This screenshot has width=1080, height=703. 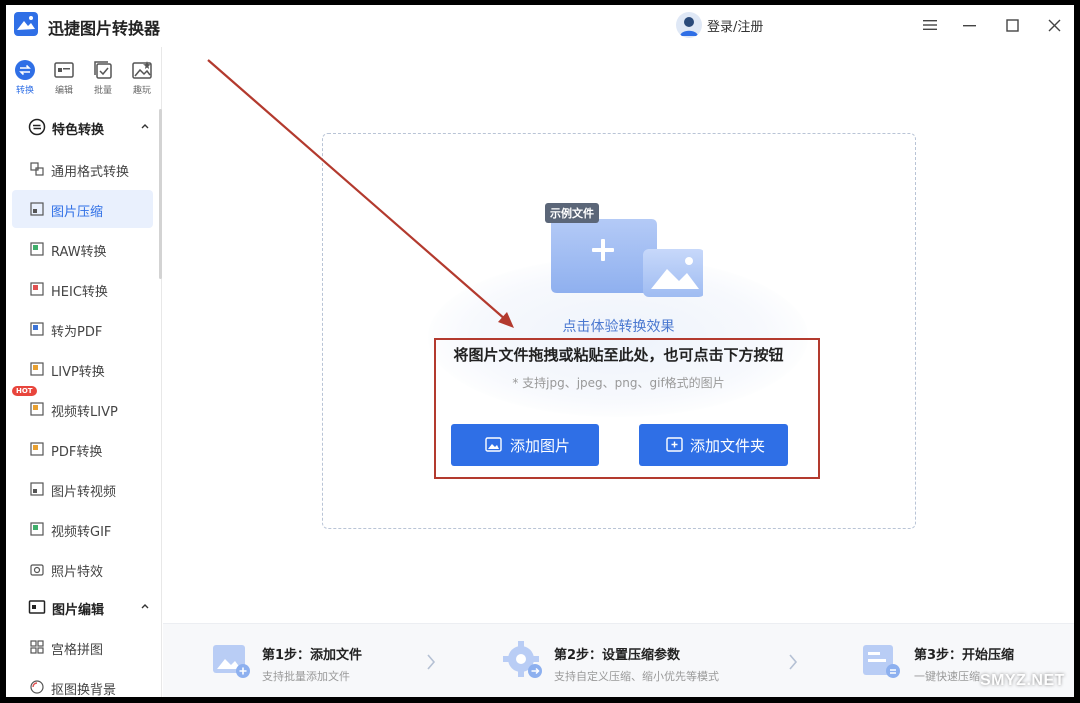 I want to click on sidebar-item-pdf-convert: PDF转换, so click(x=82, y=449).